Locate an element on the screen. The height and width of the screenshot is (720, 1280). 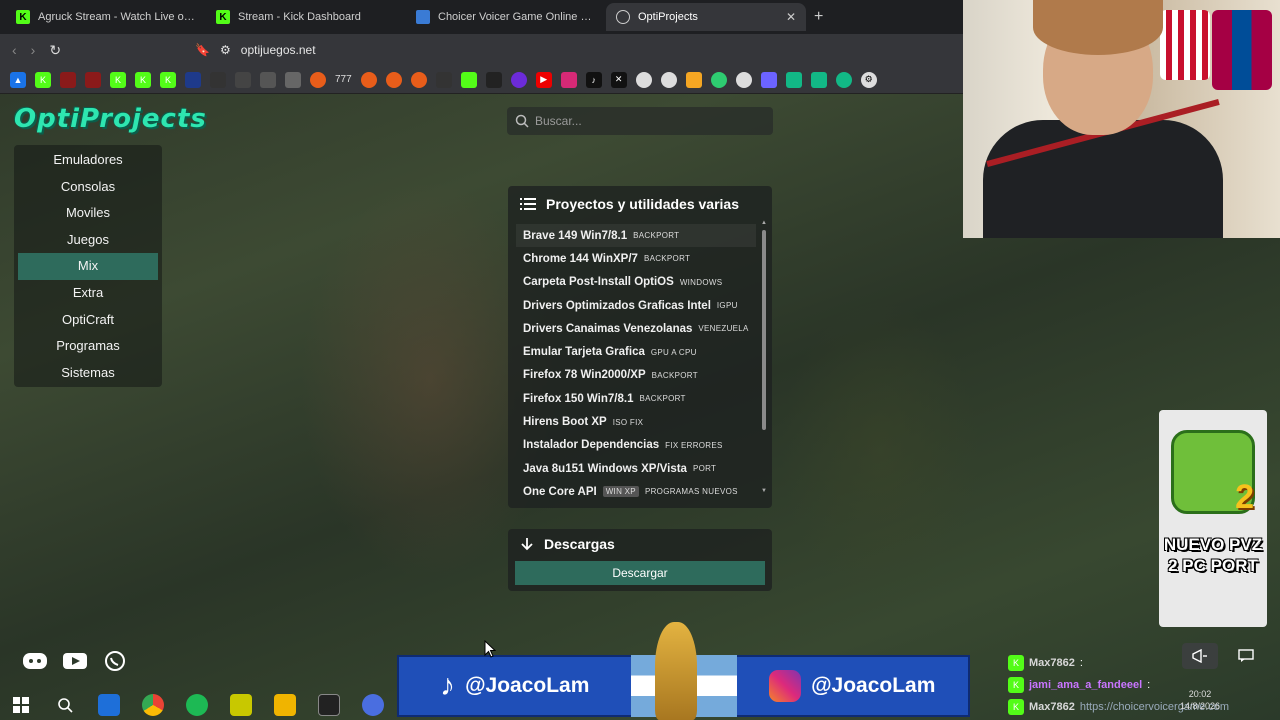
instagram-icon is located at coordinates (568, 79).